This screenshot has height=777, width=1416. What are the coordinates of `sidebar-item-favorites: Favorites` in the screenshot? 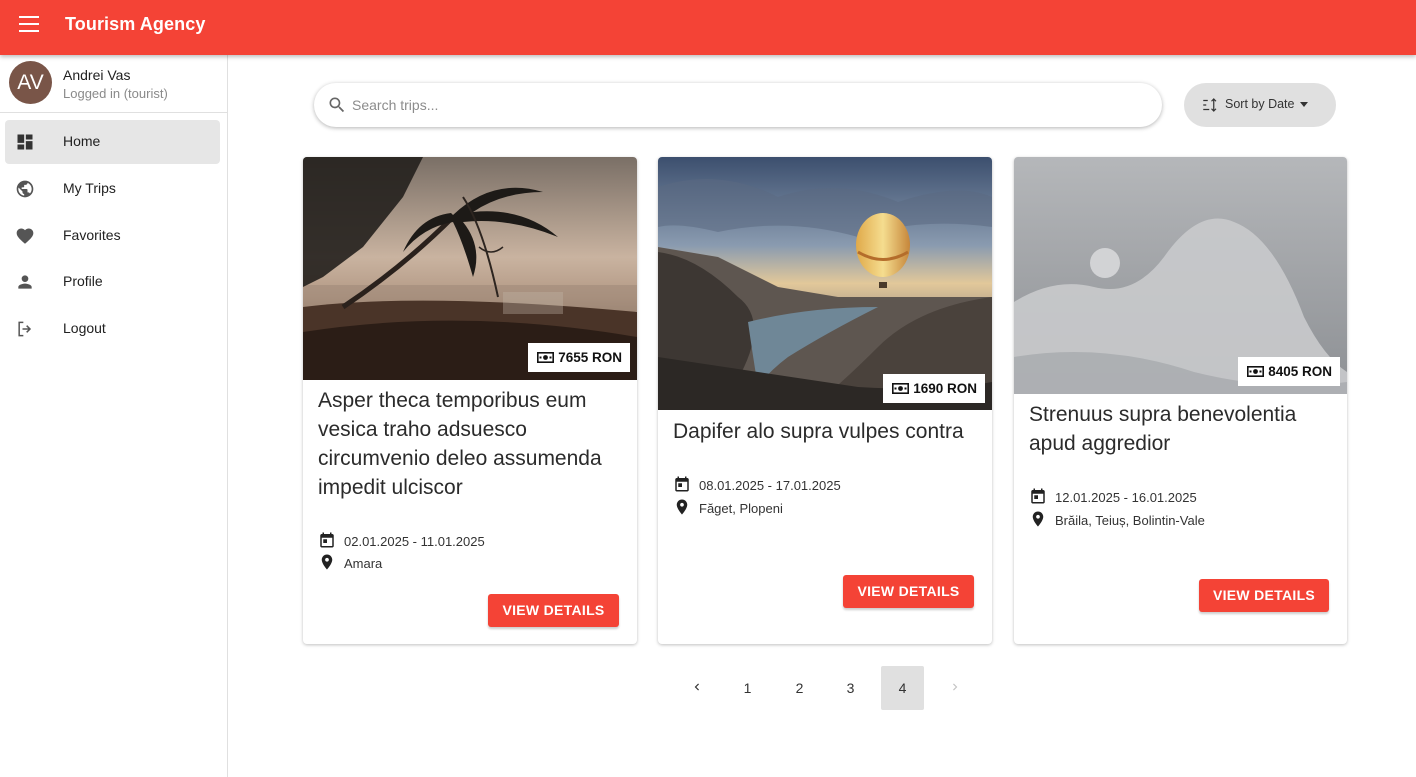 It's located at (112, 236).